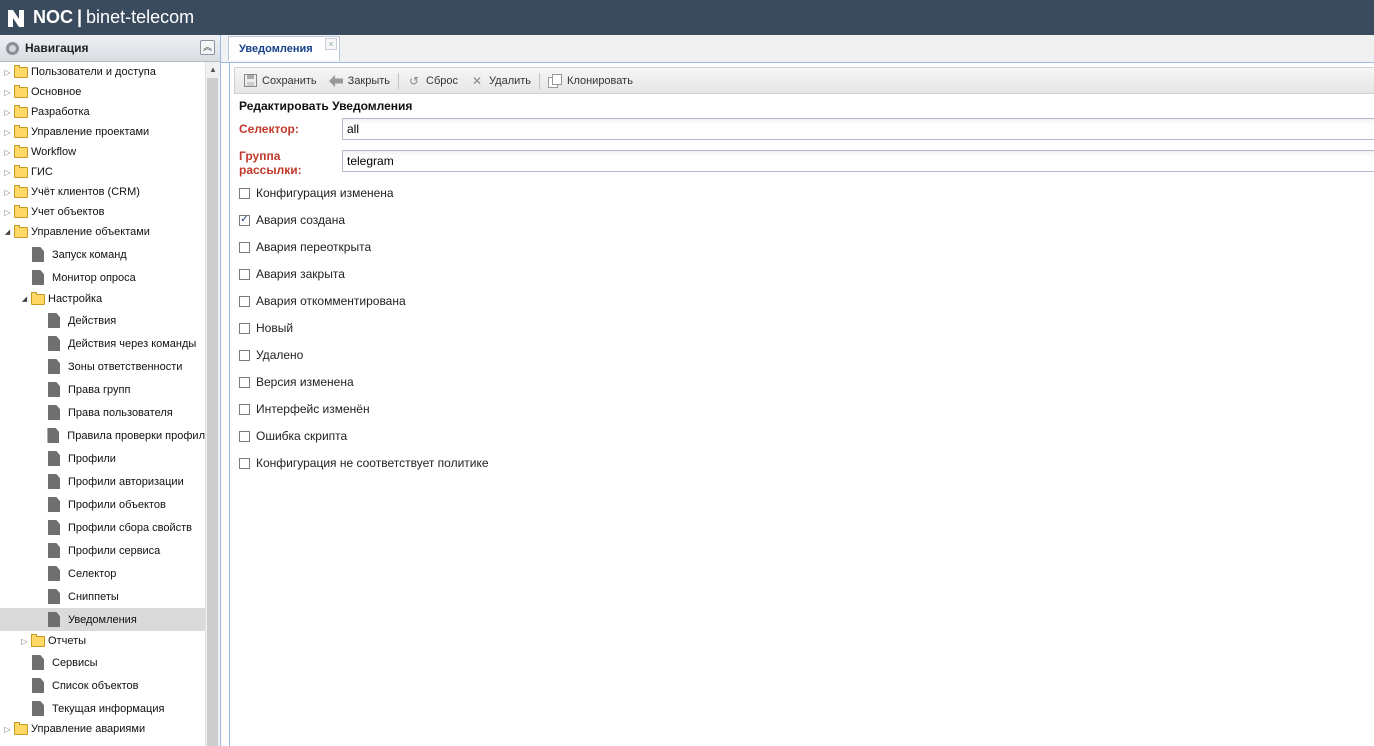 This screenshot has width=1374, height=746. I want to click on clone-button: Клонировать, so click(590, 80).